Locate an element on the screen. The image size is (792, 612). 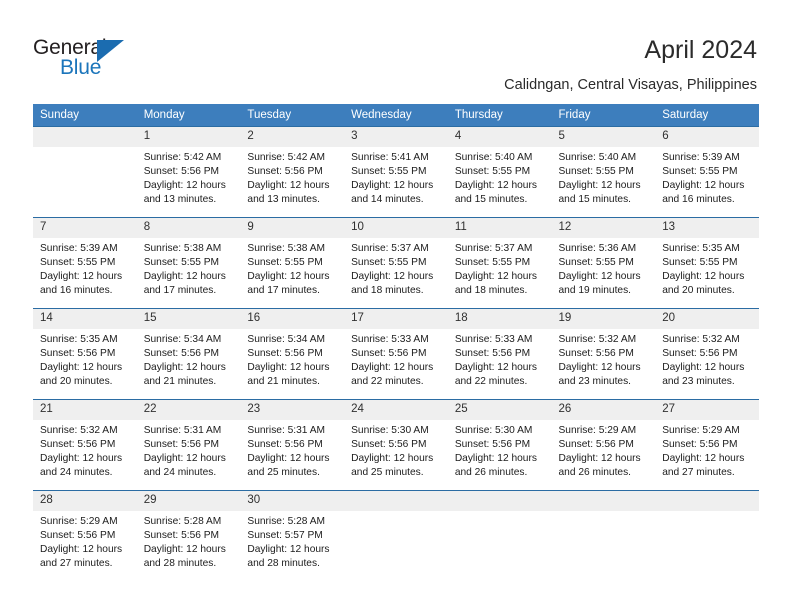
day-number: 5 is located at coordinates (603, 137).